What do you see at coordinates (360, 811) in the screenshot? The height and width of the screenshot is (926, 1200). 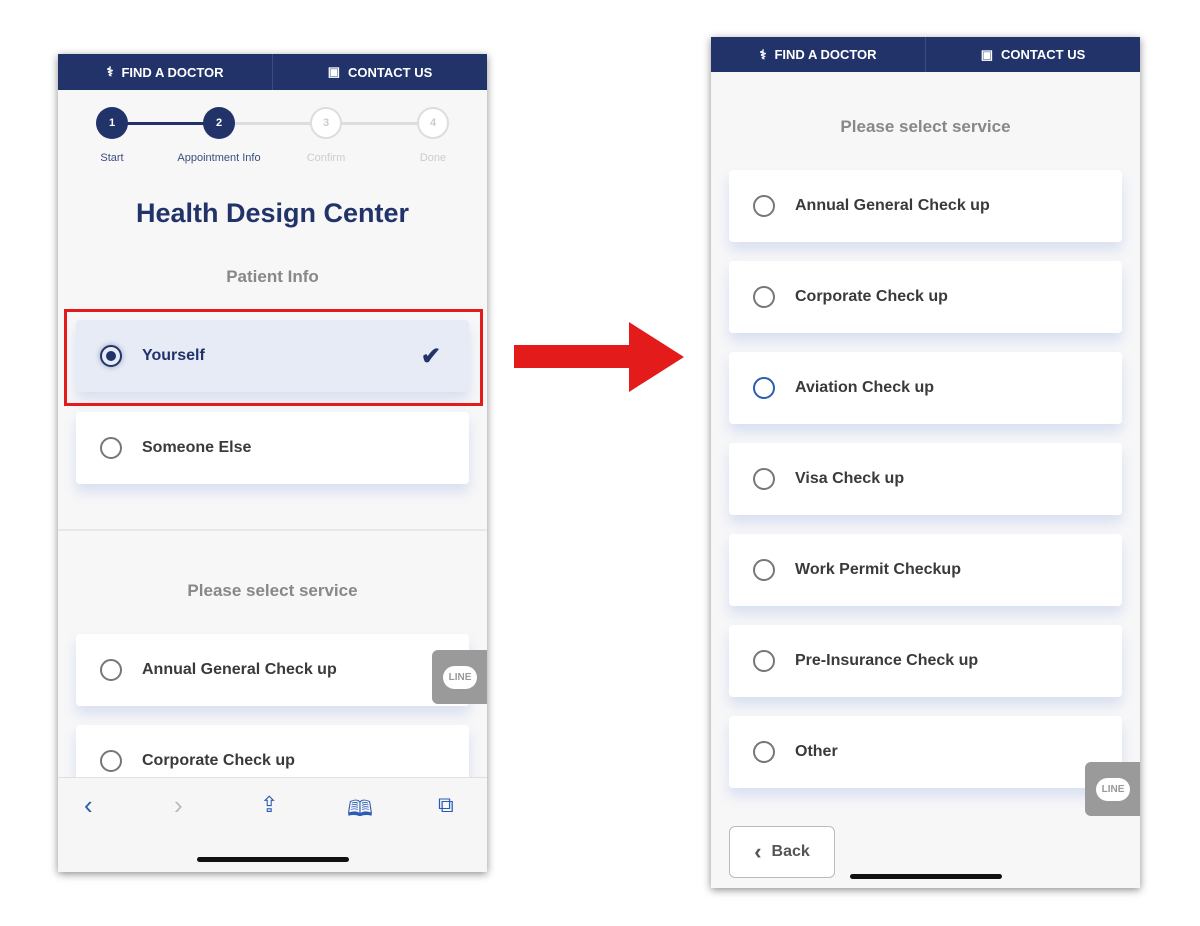 I see `bookmarks-icon: 🕮` at bounding box center [360, 811].